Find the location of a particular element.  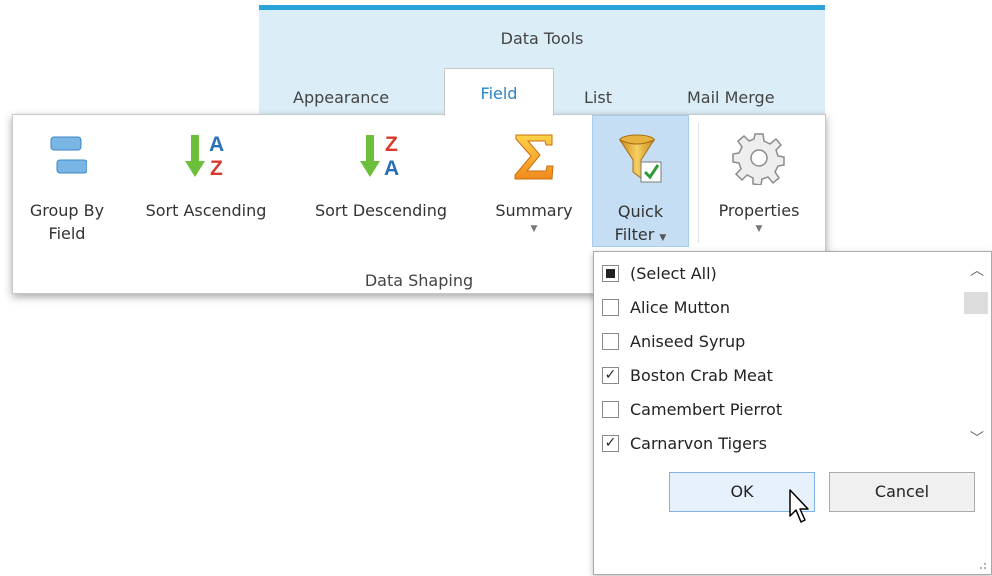

list-item: Alice Mutton is located at coordinates (666, 307).